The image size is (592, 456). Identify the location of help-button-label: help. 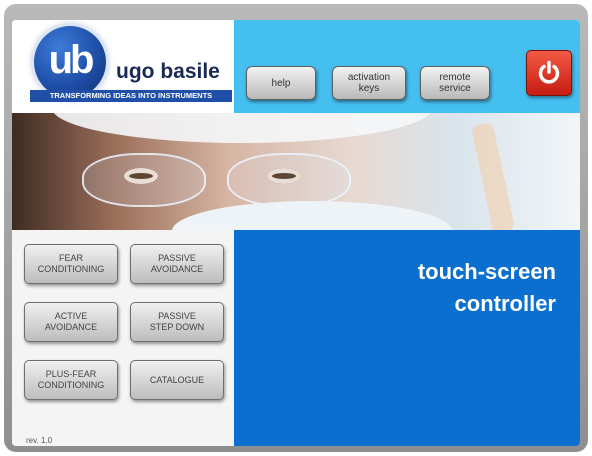
(281, 83).